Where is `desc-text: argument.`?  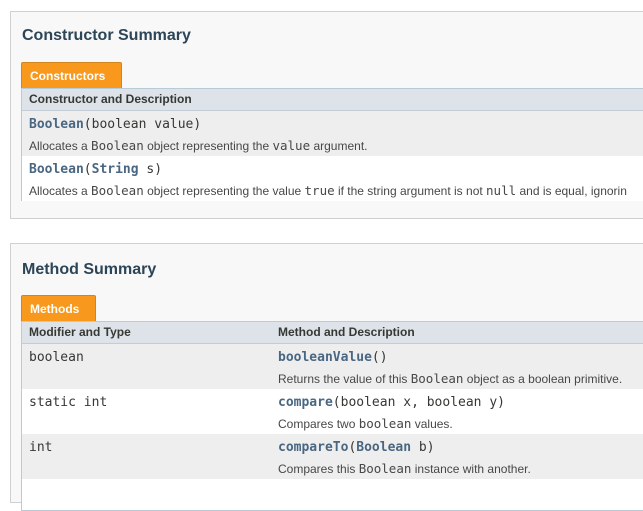
desc-text: argument. is located at coordinates (339, 146).